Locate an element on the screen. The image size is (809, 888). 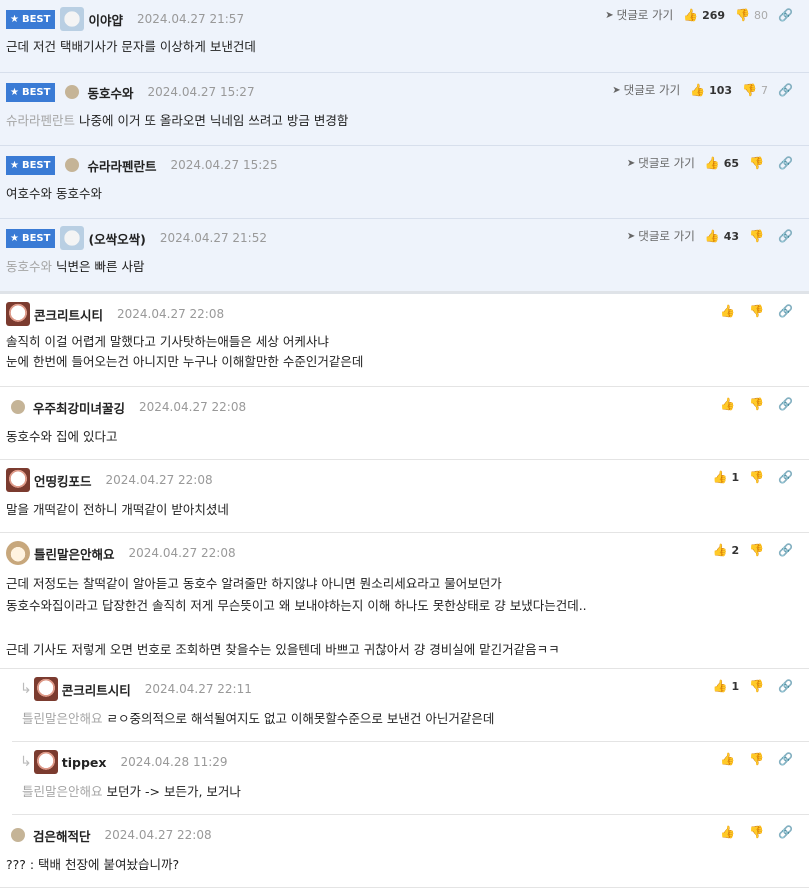
author-name: 언띵킹포드 is located at coordinates (63, 480).